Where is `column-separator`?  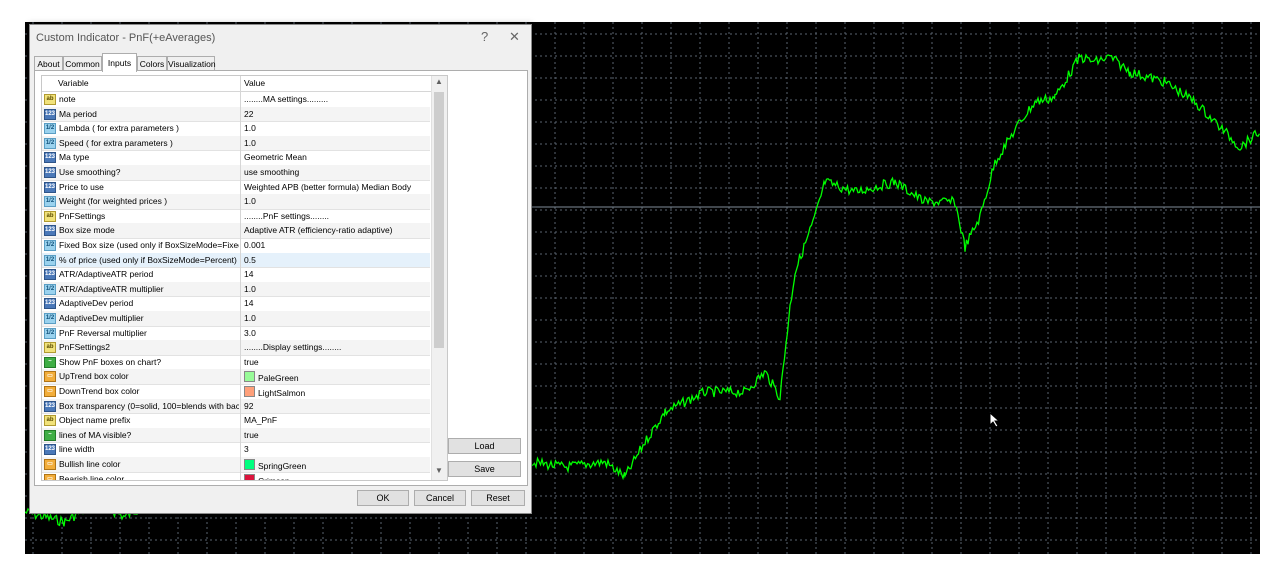 column-separator is located at coordinates (240, 278).